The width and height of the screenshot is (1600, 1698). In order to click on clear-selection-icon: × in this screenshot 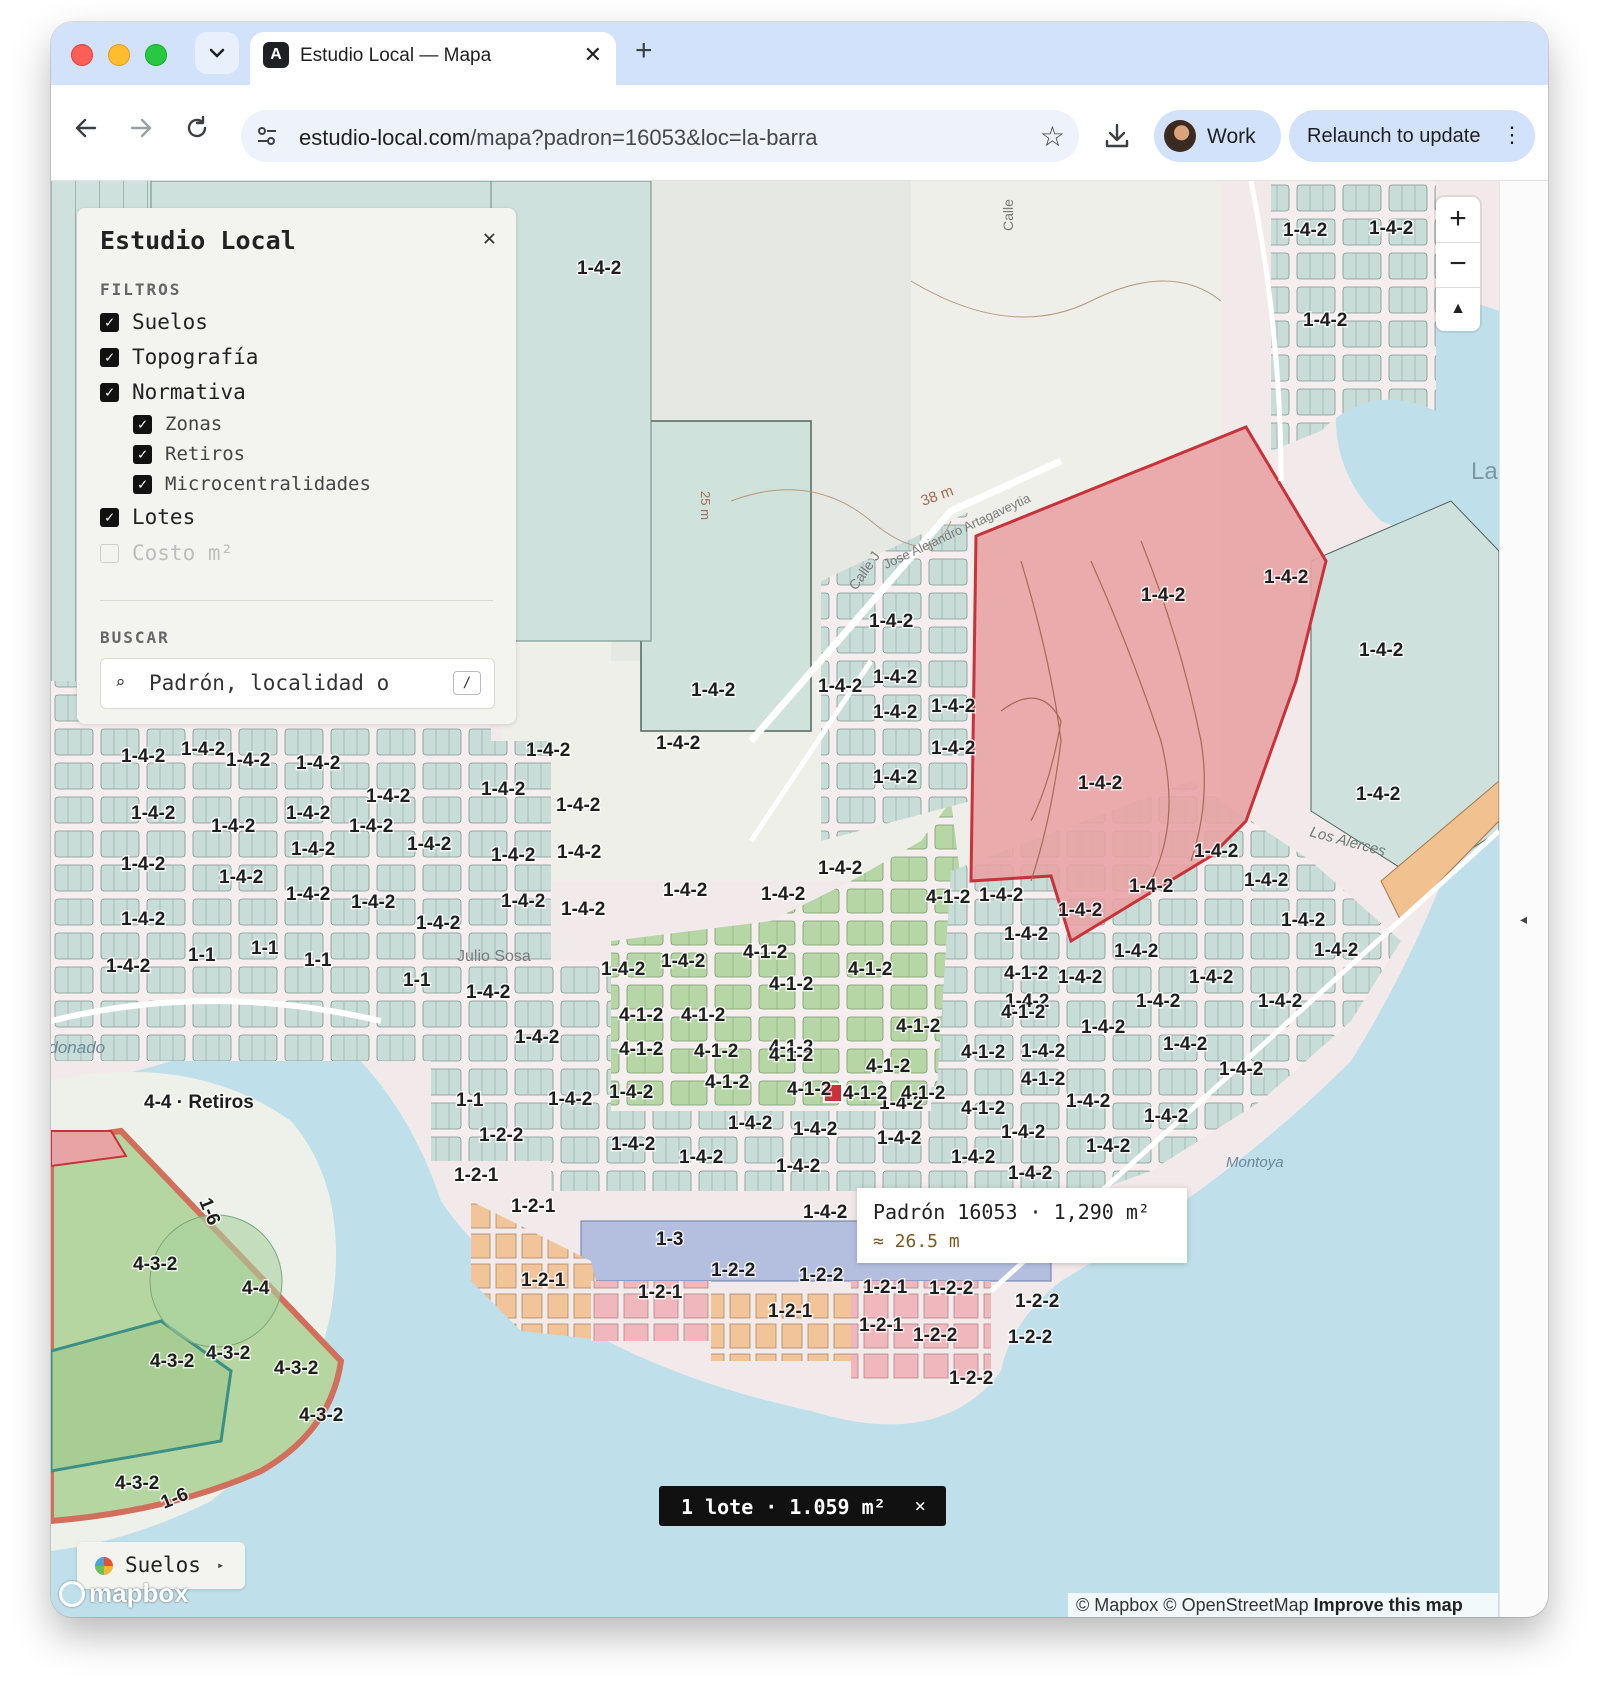, I will do `click(920, 1506)`.